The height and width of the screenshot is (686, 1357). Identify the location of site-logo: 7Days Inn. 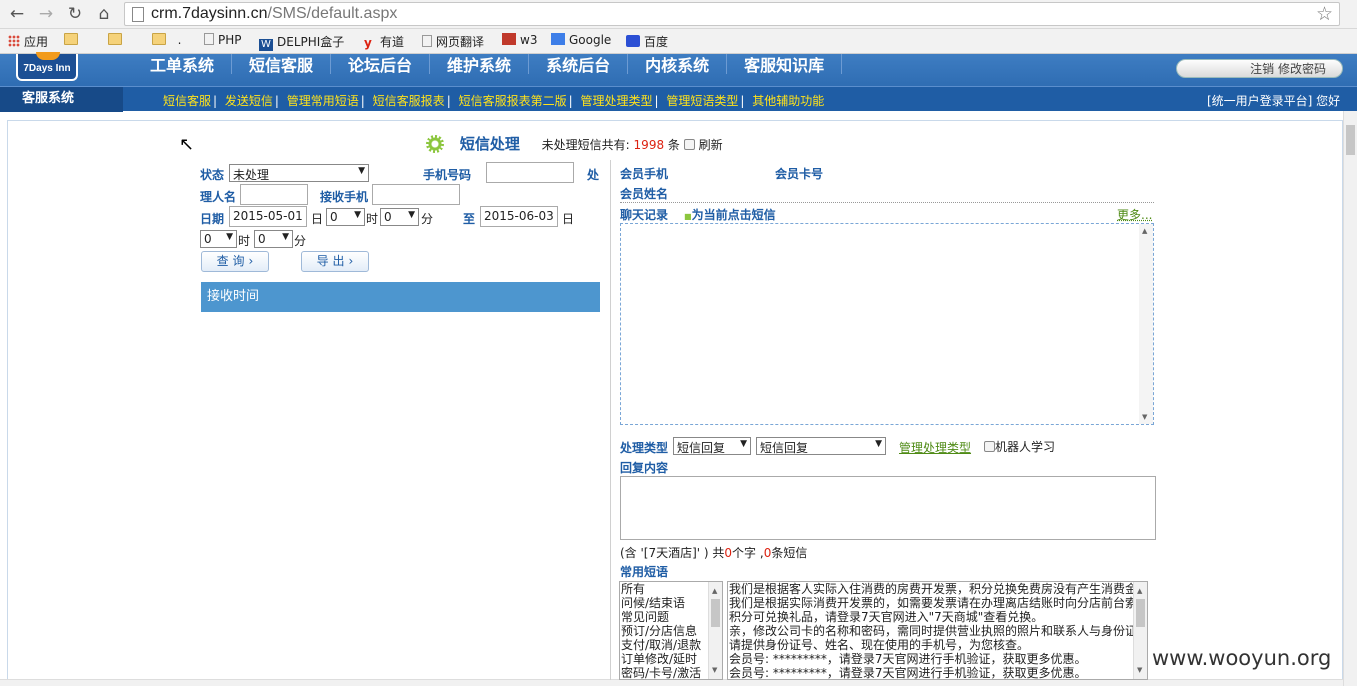
(47, 66).